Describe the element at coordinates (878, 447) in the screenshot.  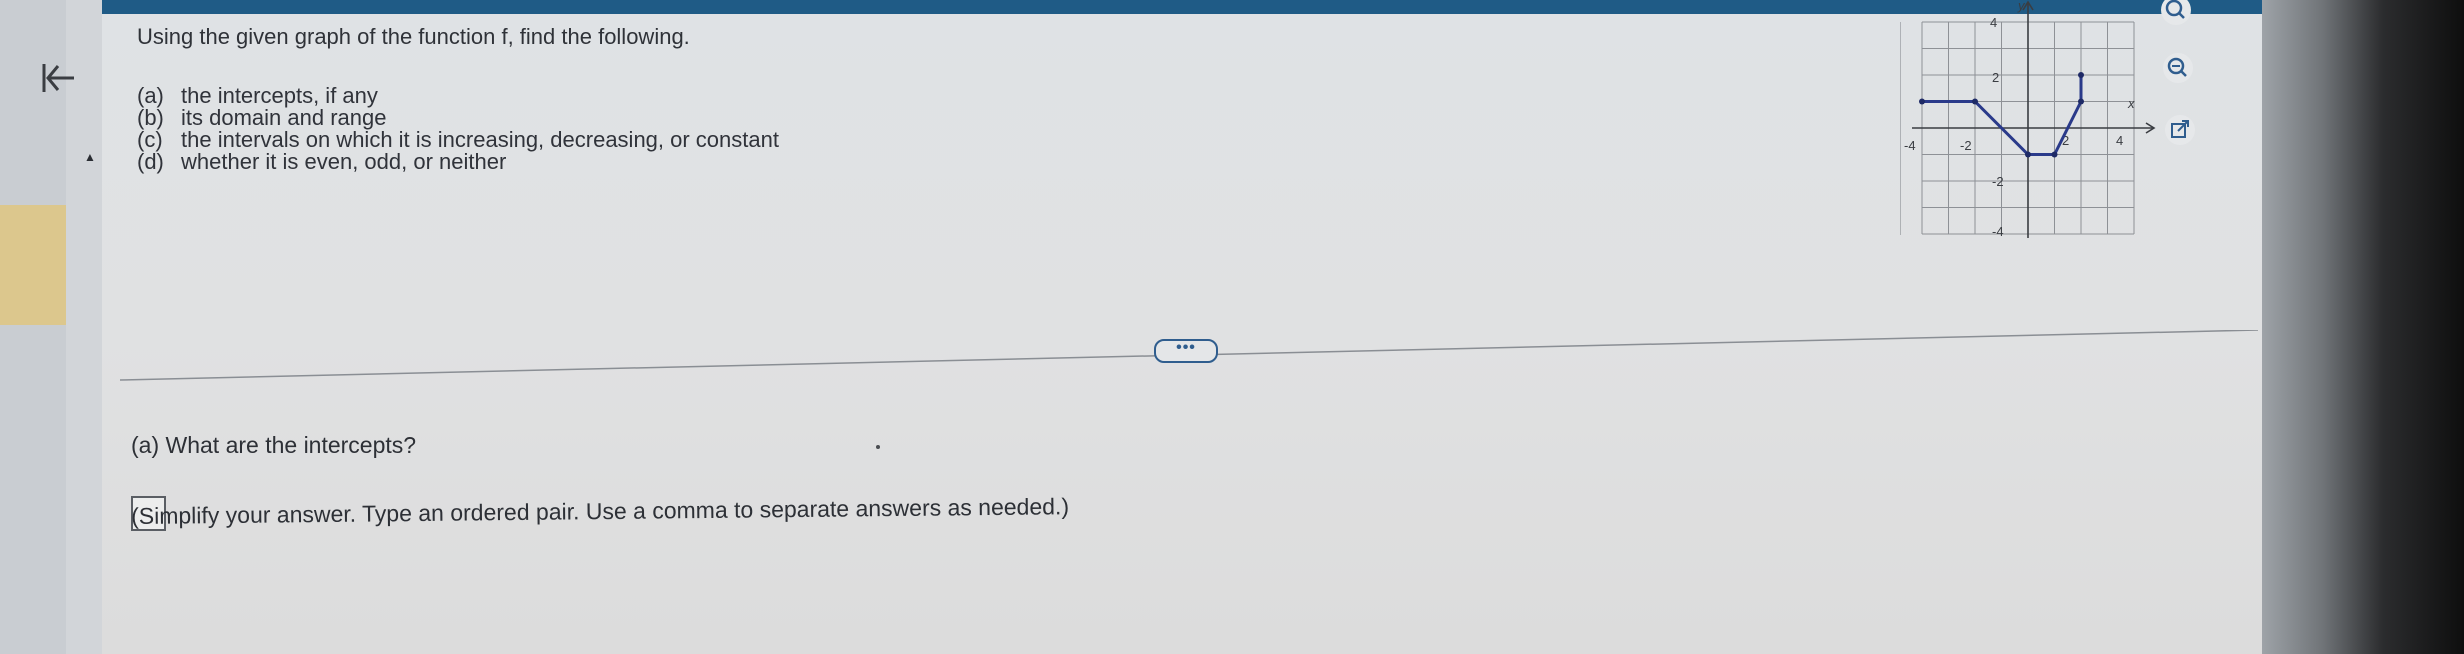
I see `stray-dot` at that location.